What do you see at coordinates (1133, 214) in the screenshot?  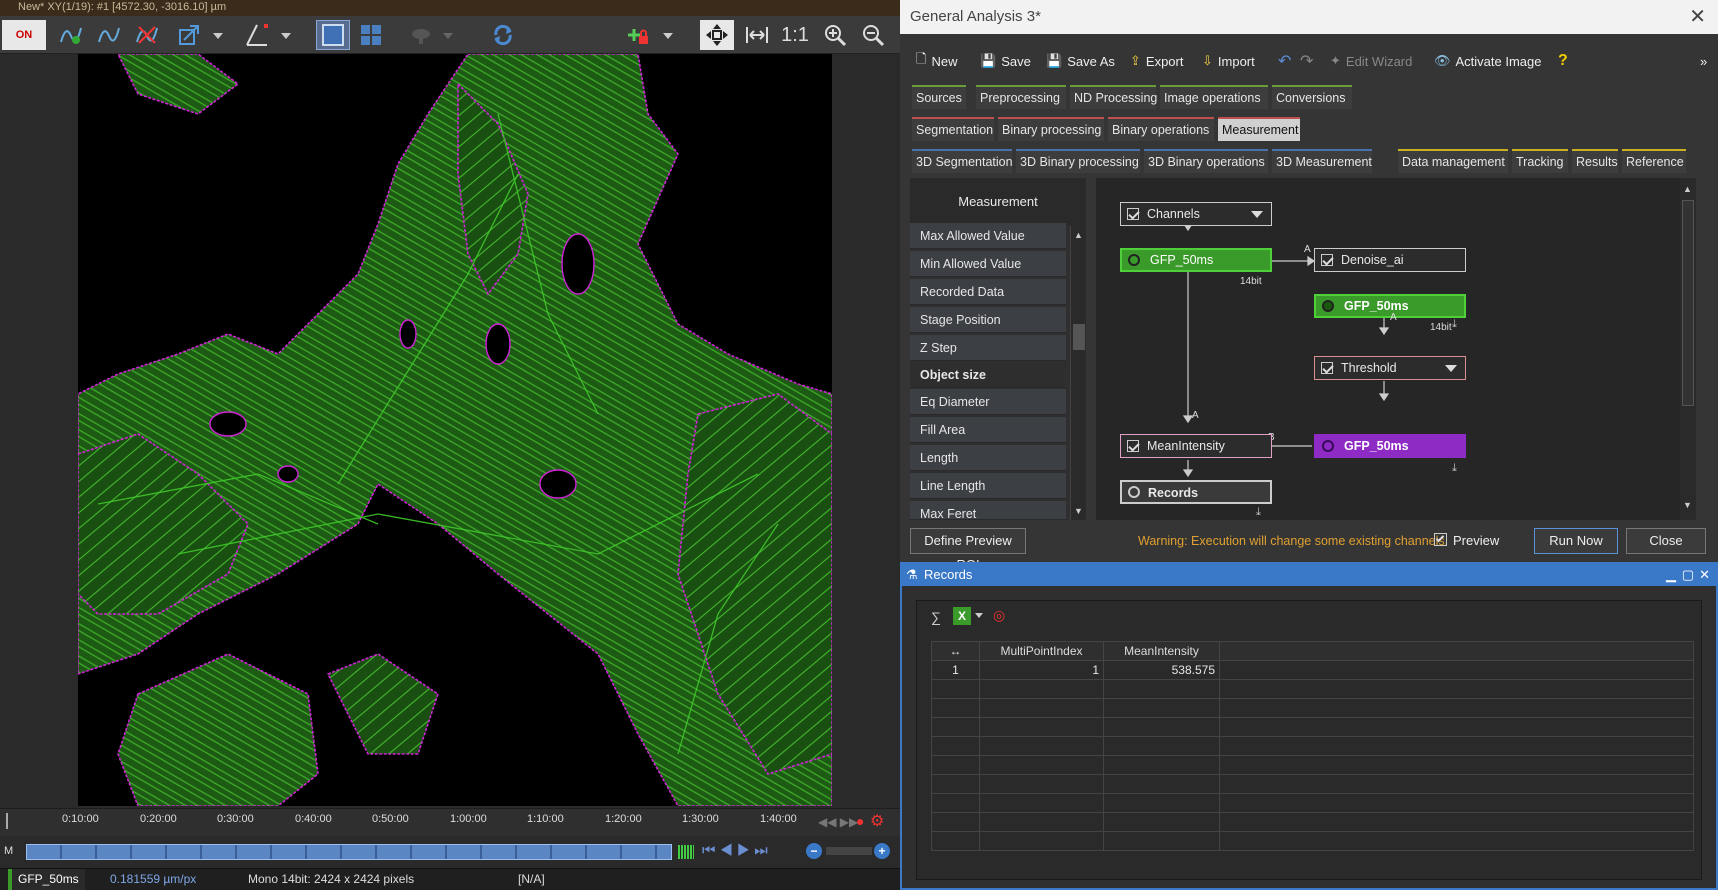 I see `channels-checkbox` at bounding box center [1133, 214].